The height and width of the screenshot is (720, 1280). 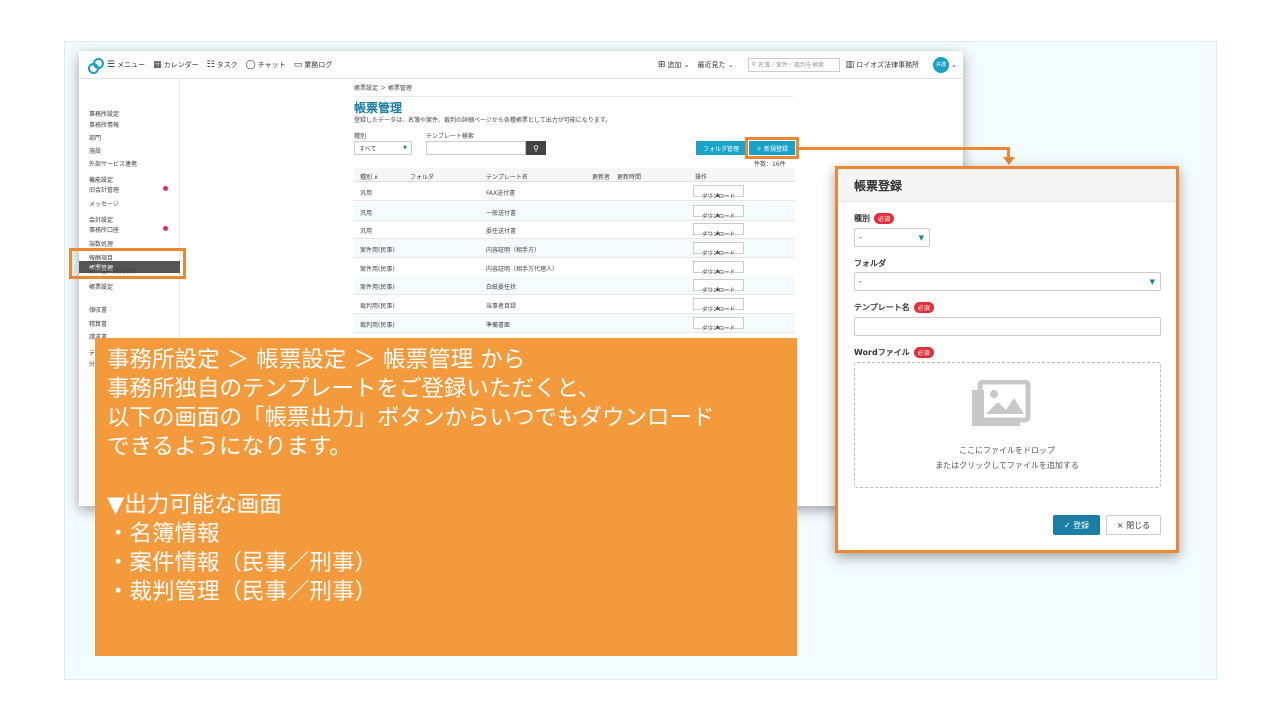 I want to click on search-button: ⚲, so click(x=536, y=148).